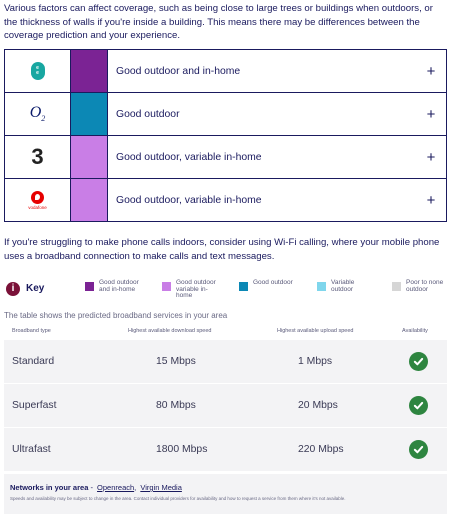 The width and height of the screenshot is (451, 518). Describe the element at coordinates (176, 361) in the screenshot. I see `download-speed-cell: 15 Mbps` at that location.